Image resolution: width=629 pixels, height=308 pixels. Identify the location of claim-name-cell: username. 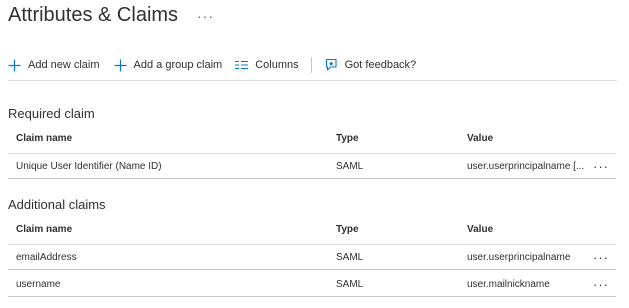
(38, 284).